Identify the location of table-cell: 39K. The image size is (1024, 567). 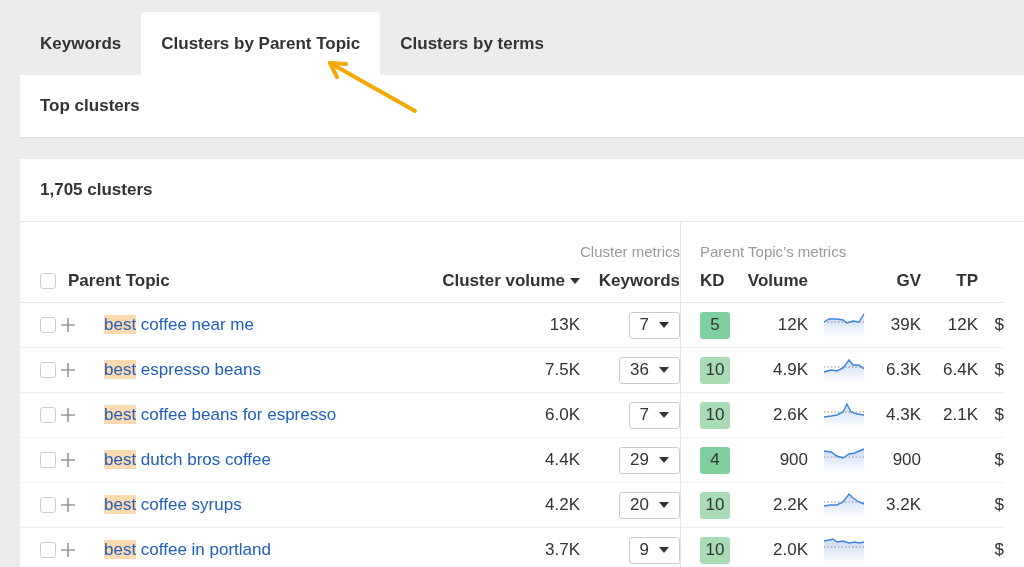
(905, 325).